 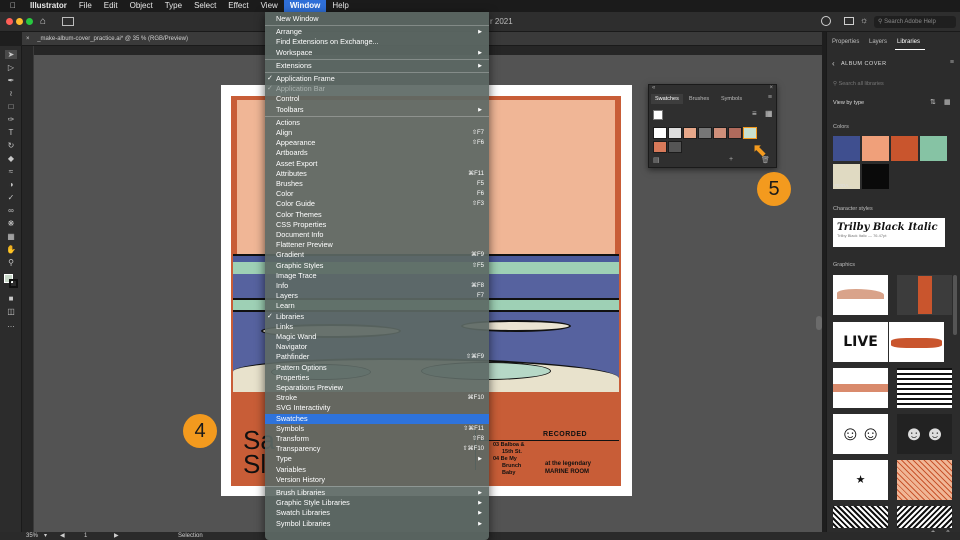 I want to click on window-menu-item-brushes: Brushes F5, so click(x=377, y=184).